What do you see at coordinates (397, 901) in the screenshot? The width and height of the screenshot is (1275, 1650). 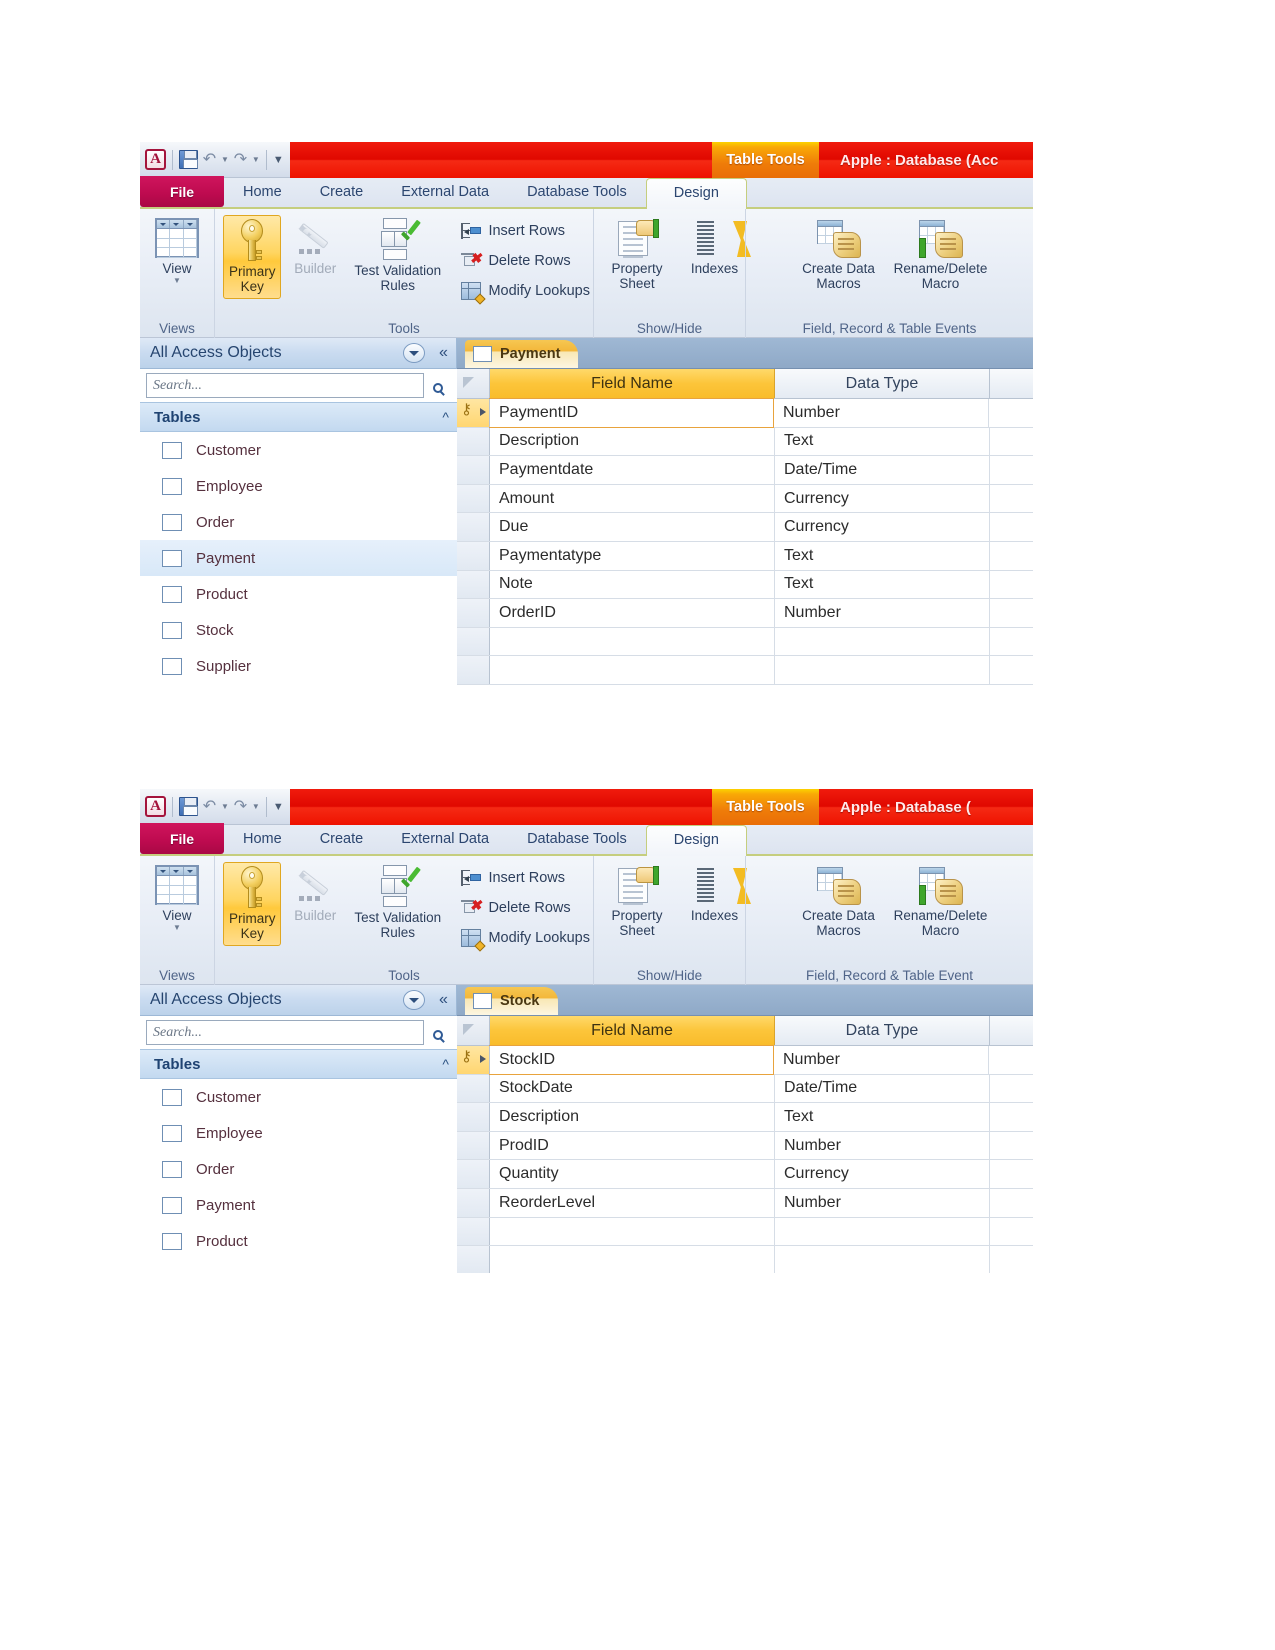 I see `test-validation-rules-button: Test Validation Rules` at bounding box center [397, 901].